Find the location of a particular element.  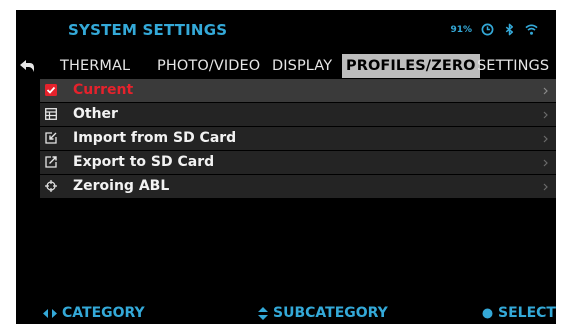

menu-item-export-sd: Export to SD Card is located at coordinates (298, 162).